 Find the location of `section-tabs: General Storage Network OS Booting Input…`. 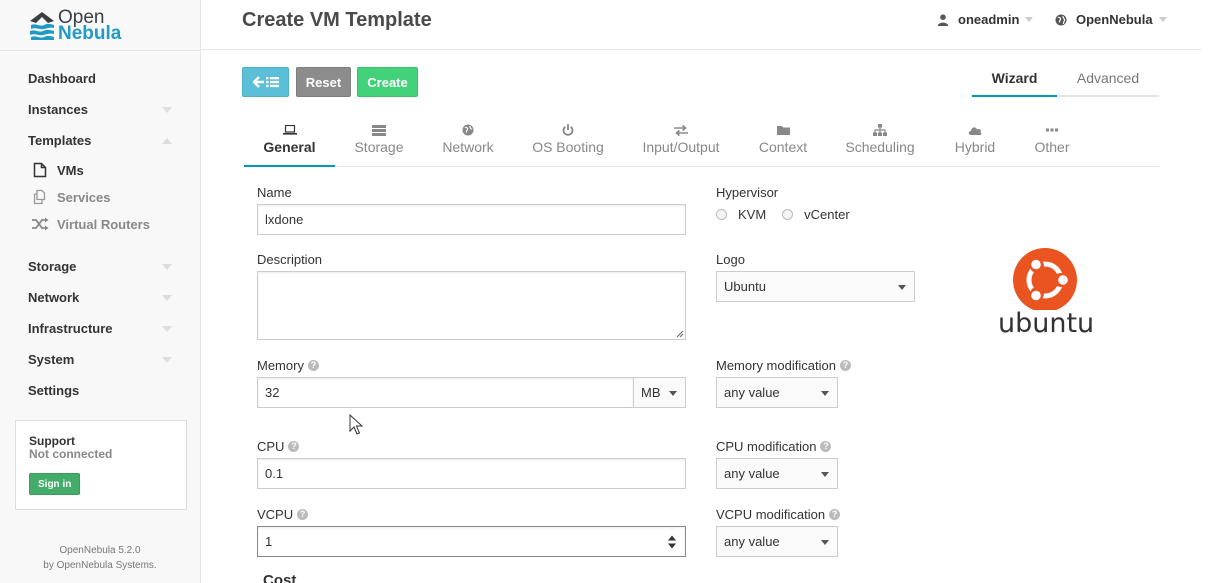

section-tabs: General Storage Network OS Booting Input… is located at coordinates (701, 144).